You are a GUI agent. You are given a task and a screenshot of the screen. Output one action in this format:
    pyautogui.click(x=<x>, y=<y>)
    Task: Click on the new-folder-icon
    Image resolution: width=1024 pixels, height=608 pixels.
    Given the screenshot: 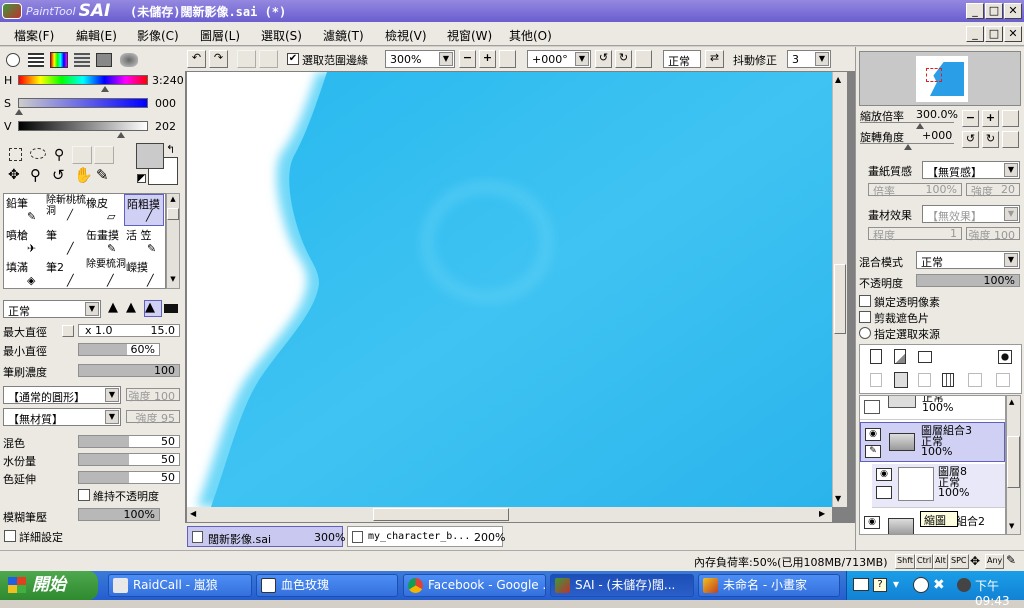 What is the action you would take?
    pyautogui.click(x=925, y=357)
    